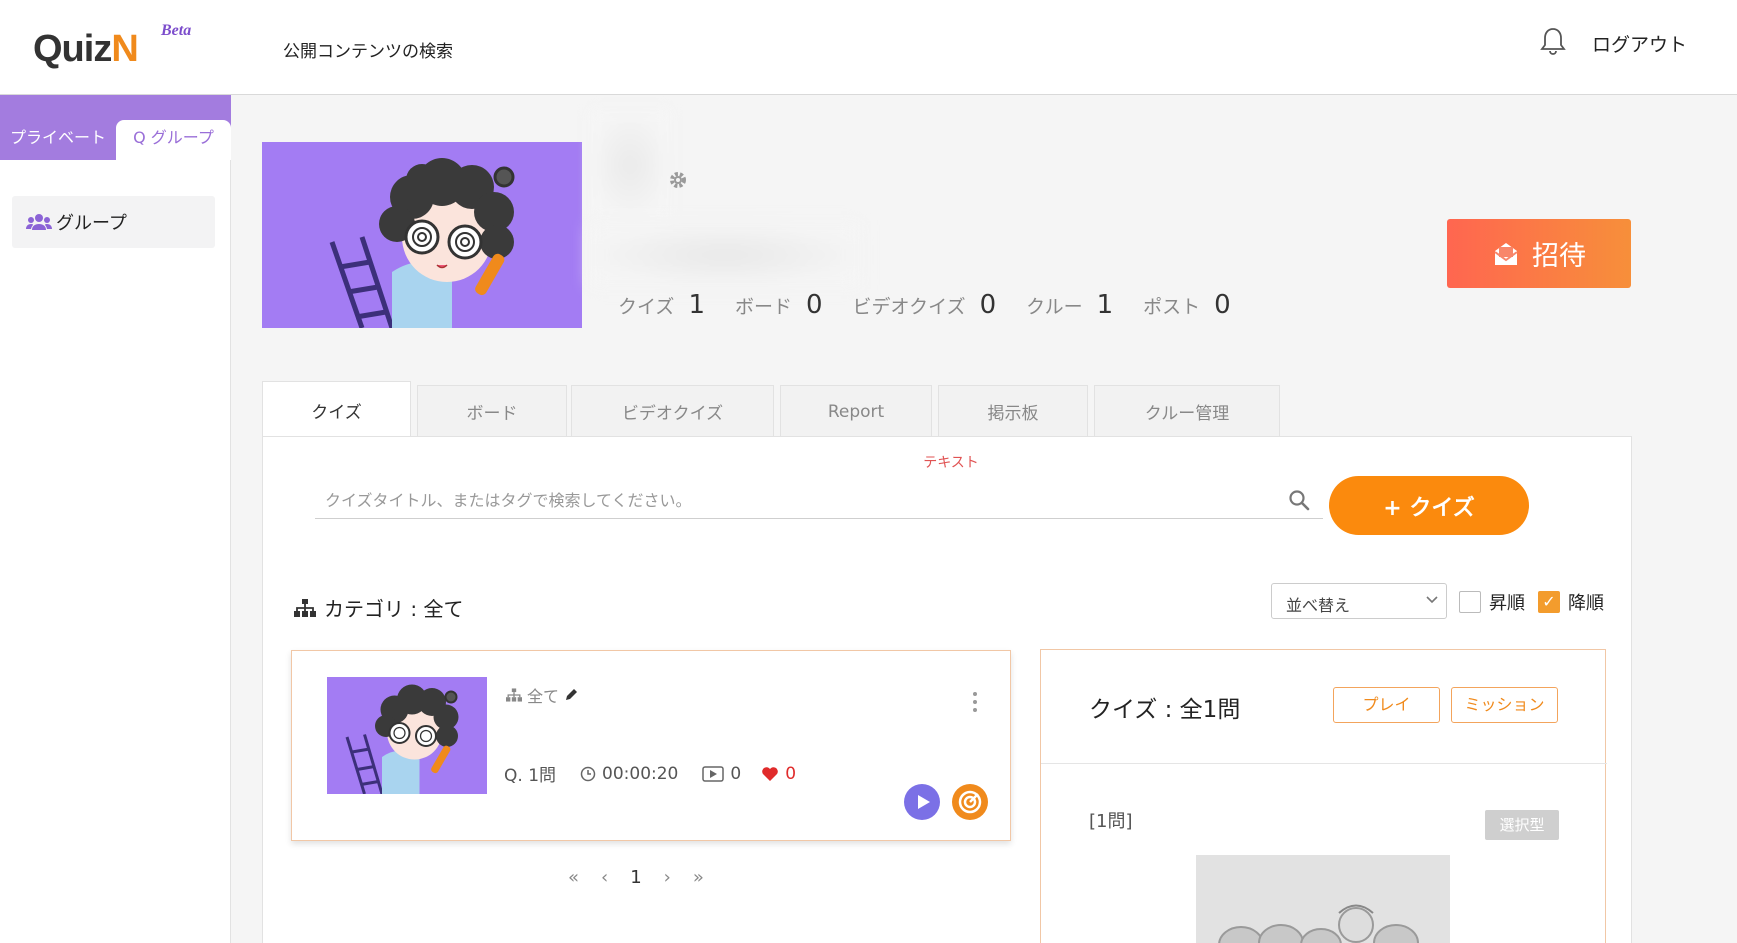 This screenshot has height=943, width=1737. What do you see at coordinates (588, 773) in the screenshot?
I see `clock-icon` at bounding box center [588, 773].